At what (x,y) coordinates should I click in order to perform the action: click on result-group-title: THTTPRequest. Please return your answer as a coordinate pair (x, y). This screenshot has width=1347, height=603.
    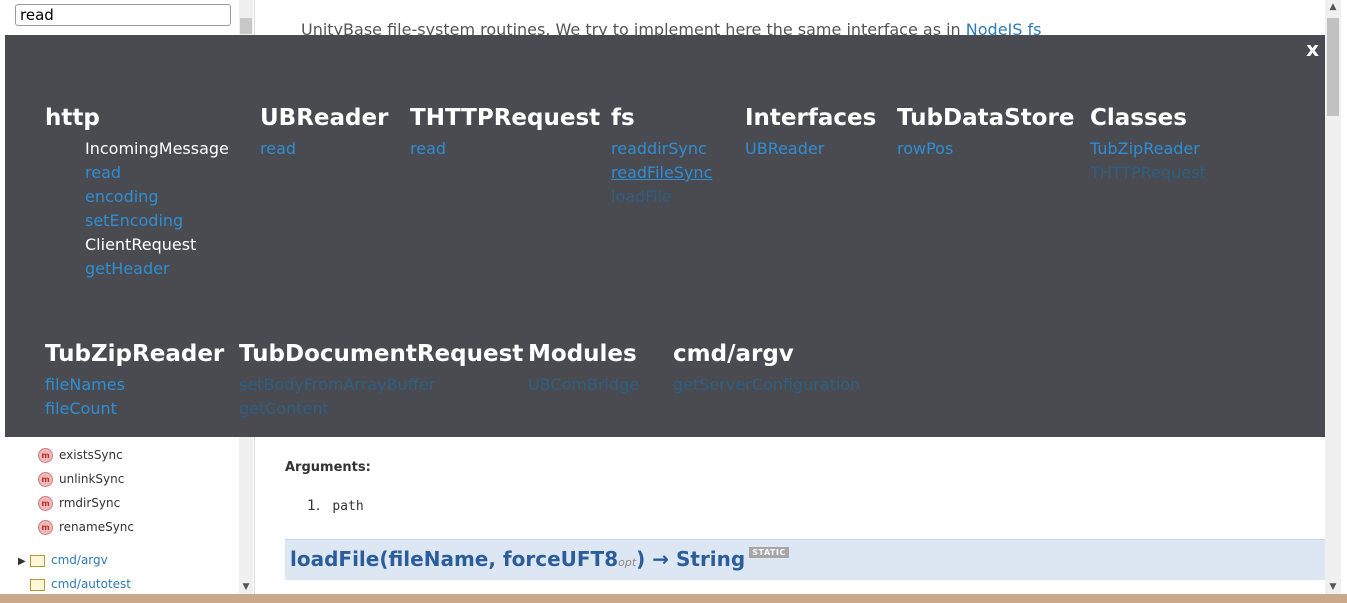
    Looking at the image, I should click on (505, 118).